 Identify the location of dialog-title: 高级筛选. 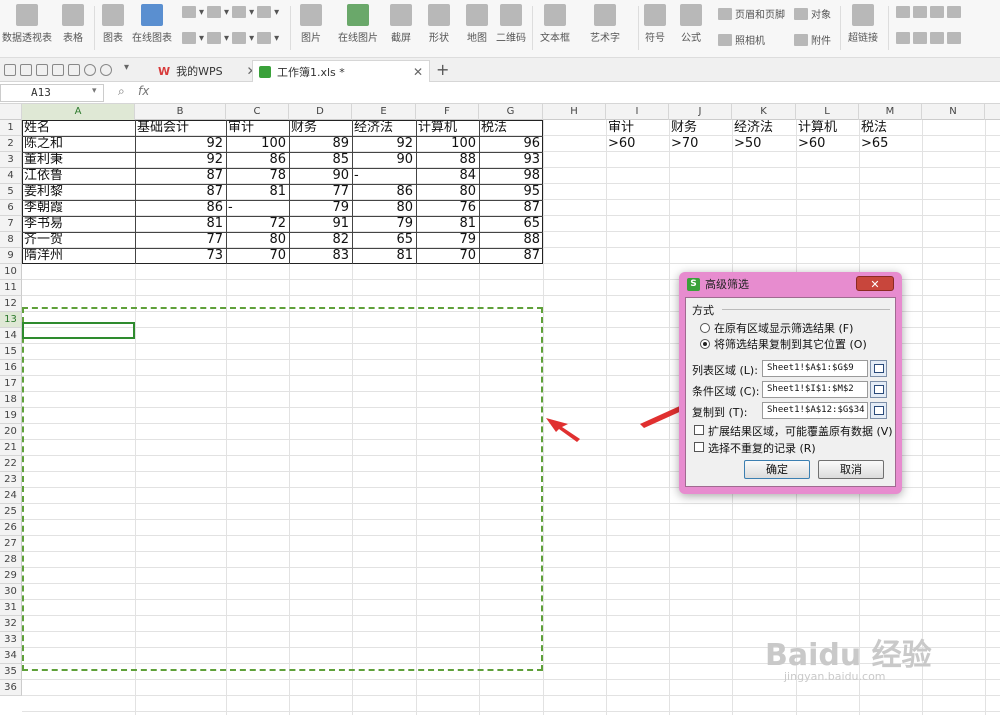
(727, 284).